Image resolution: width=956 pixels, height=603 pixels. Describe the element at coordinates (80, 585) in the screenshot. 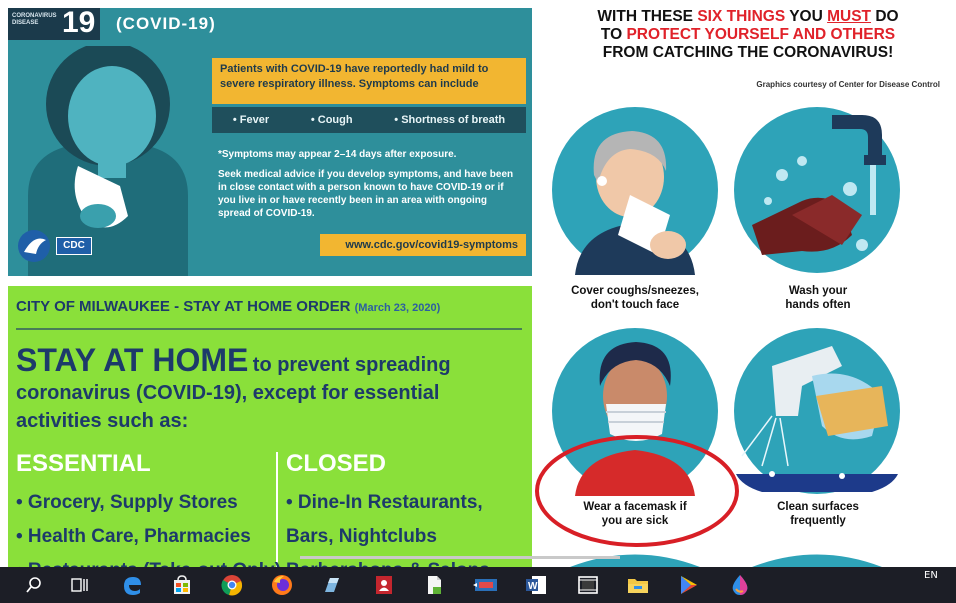

I see `task-view-icon` at that location.